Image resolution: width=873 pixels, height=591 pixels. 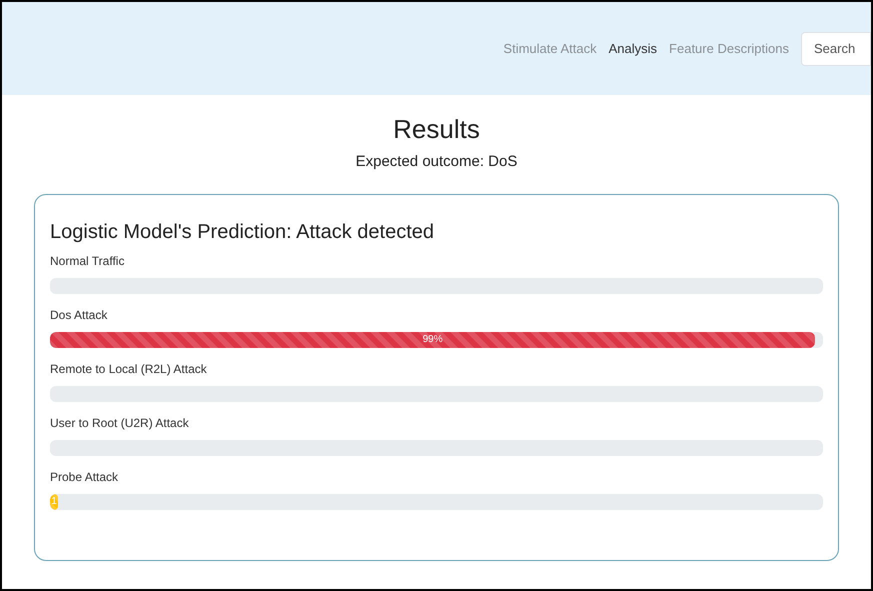 What do you see at coordinates (432, 340) in the screenshot?
I see `bar-percentage: 99%` at bounding box center [432, 340].